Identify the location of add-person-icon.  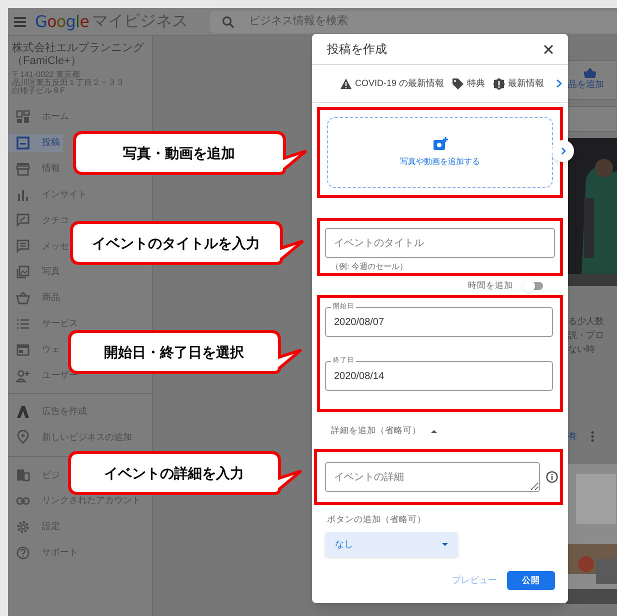
(23, 375).